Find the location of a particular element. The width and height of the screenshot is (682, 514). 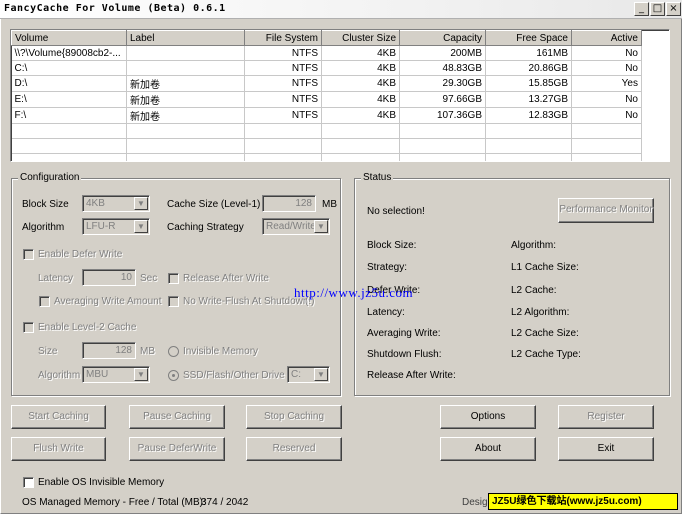

level2-cache-label: Enable Level-2 Cache is located at coordinates (87, 327).